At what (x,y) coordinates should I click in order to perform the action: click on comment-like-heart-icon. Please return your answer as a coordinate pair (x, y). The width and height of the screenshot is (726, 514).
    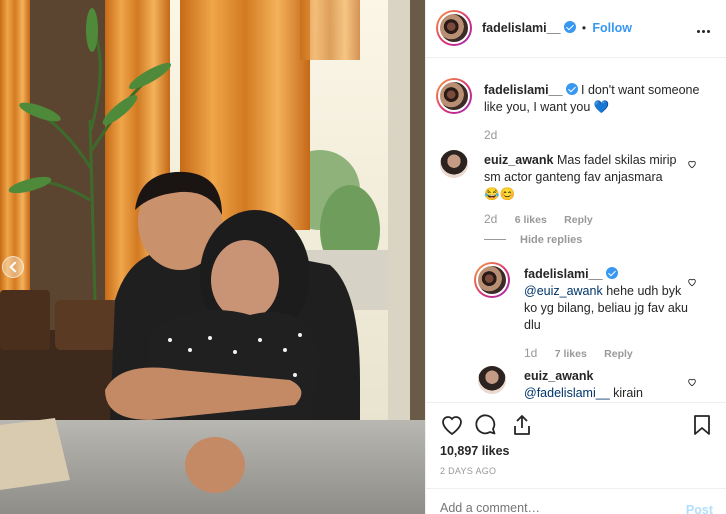
    Looking at the image, I should click on (692, 164).